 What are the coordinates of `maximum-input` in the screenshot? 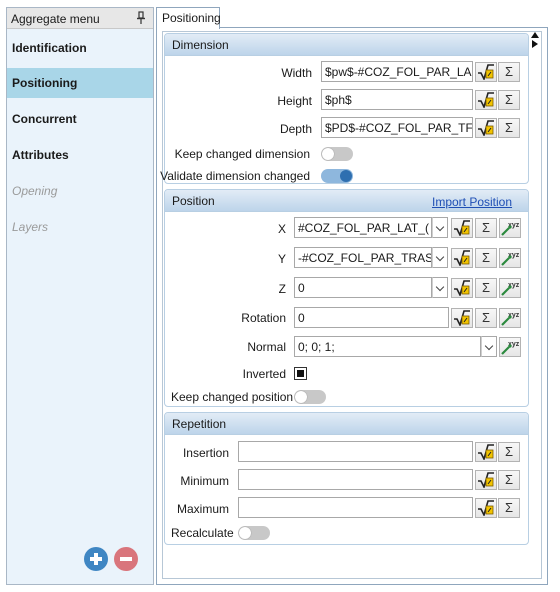 It's located at (355, 507).